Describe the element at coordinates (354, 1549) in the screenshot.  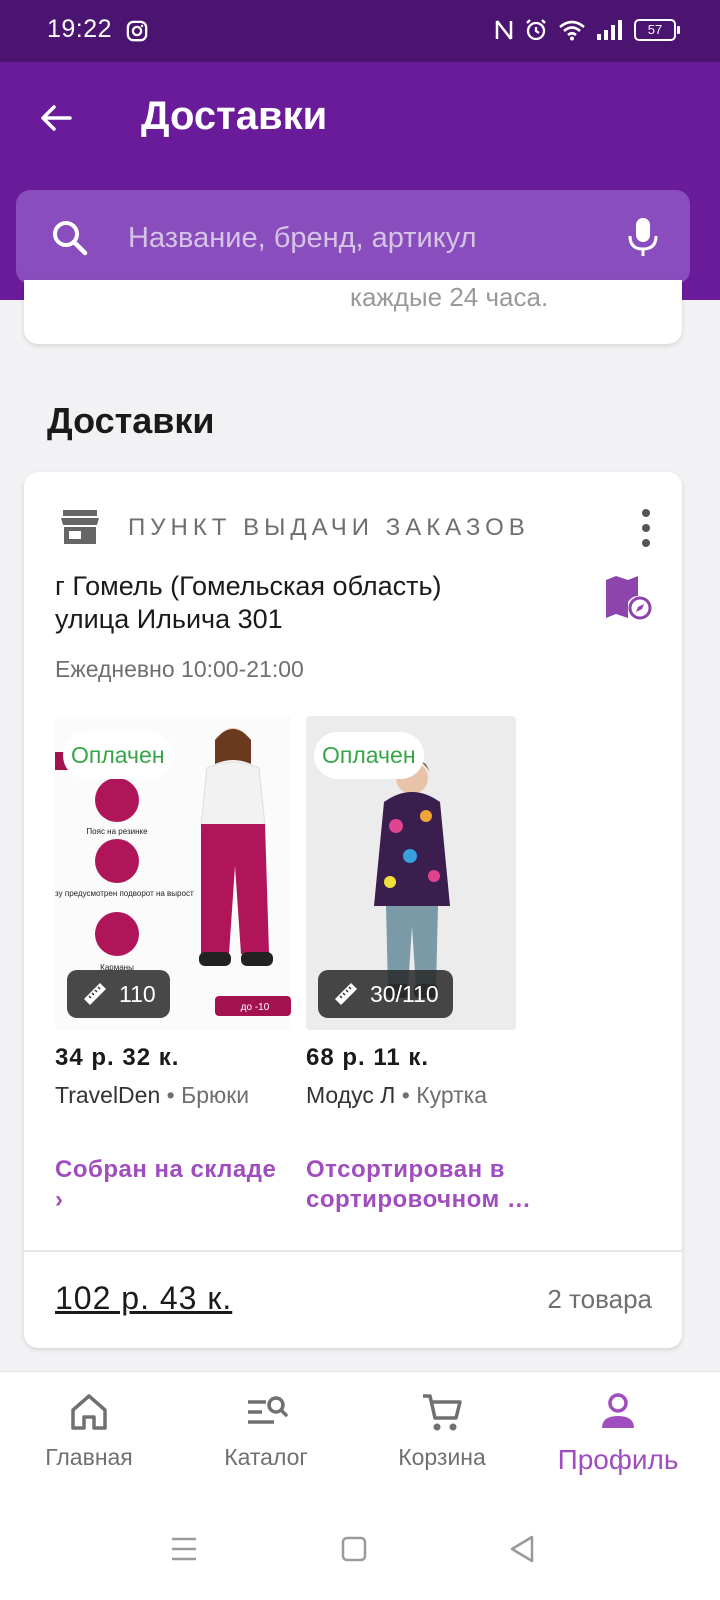
I see `home-square-icon` at that location.